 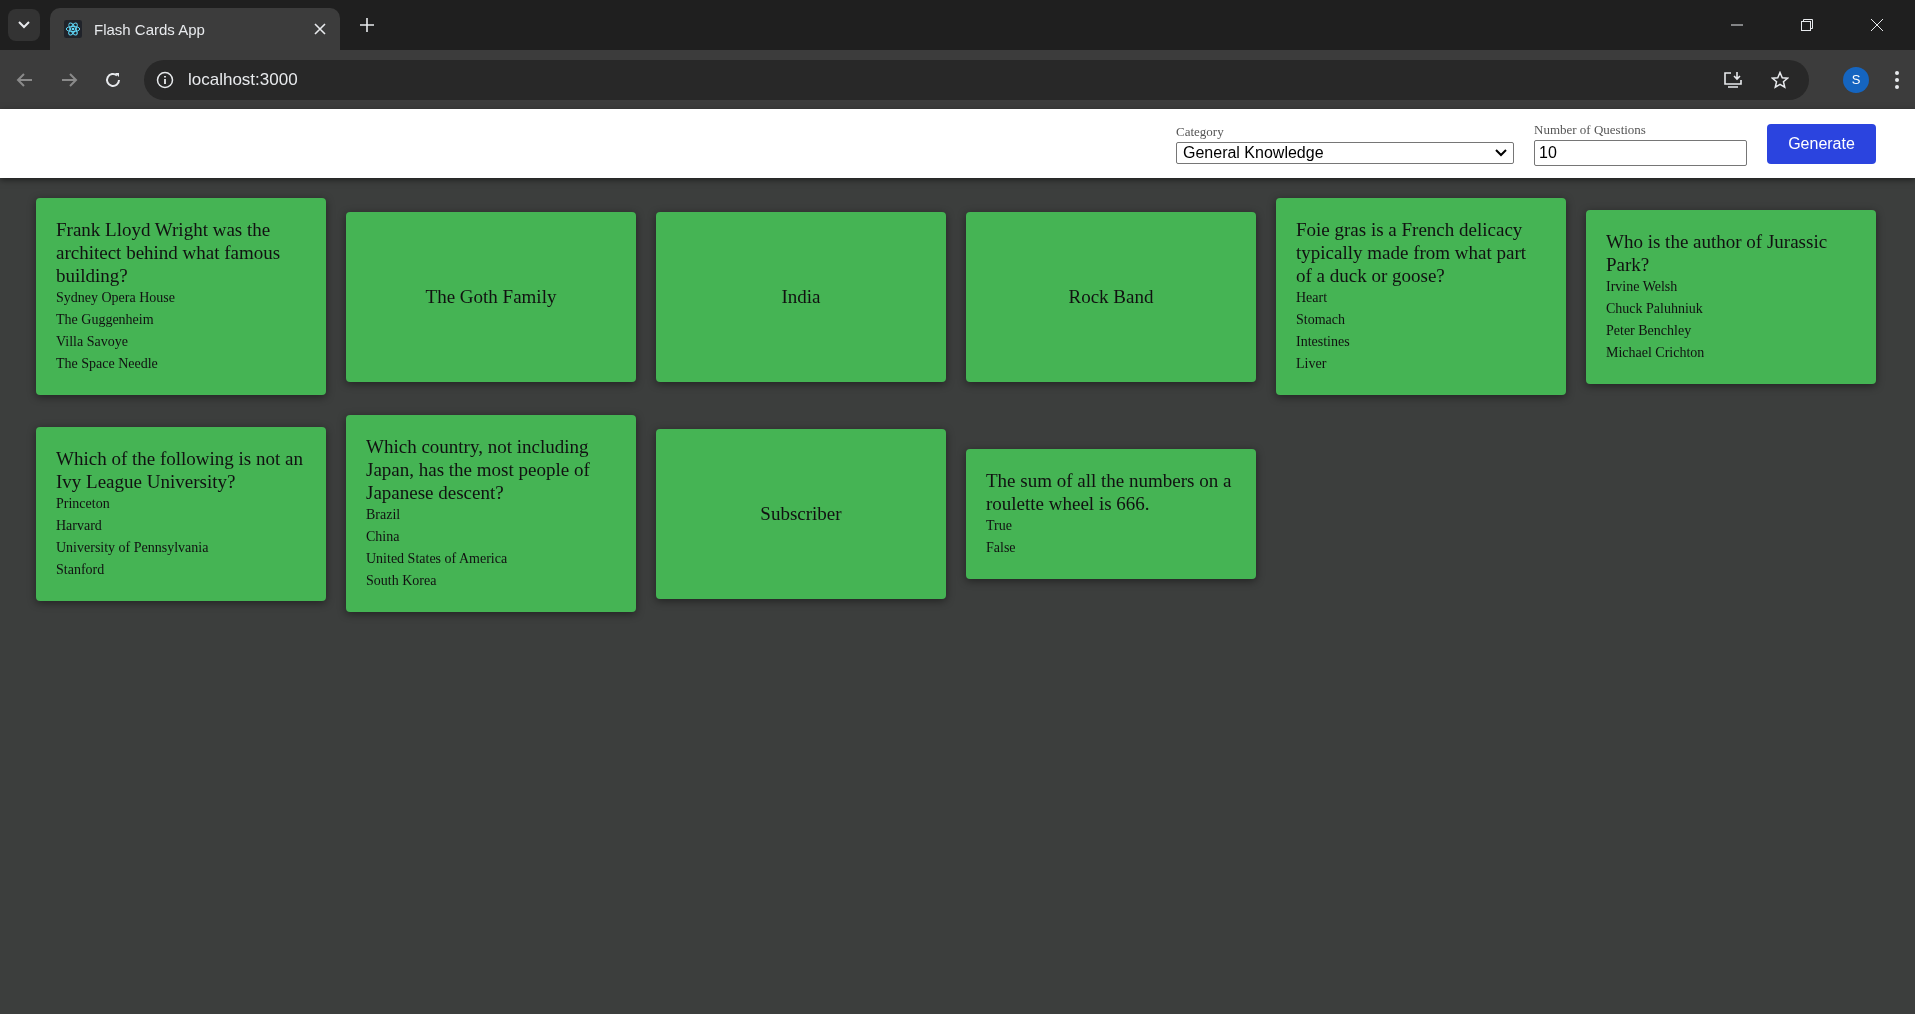 I want to click on answer-option: Heart, so click(x=1312, y=298).